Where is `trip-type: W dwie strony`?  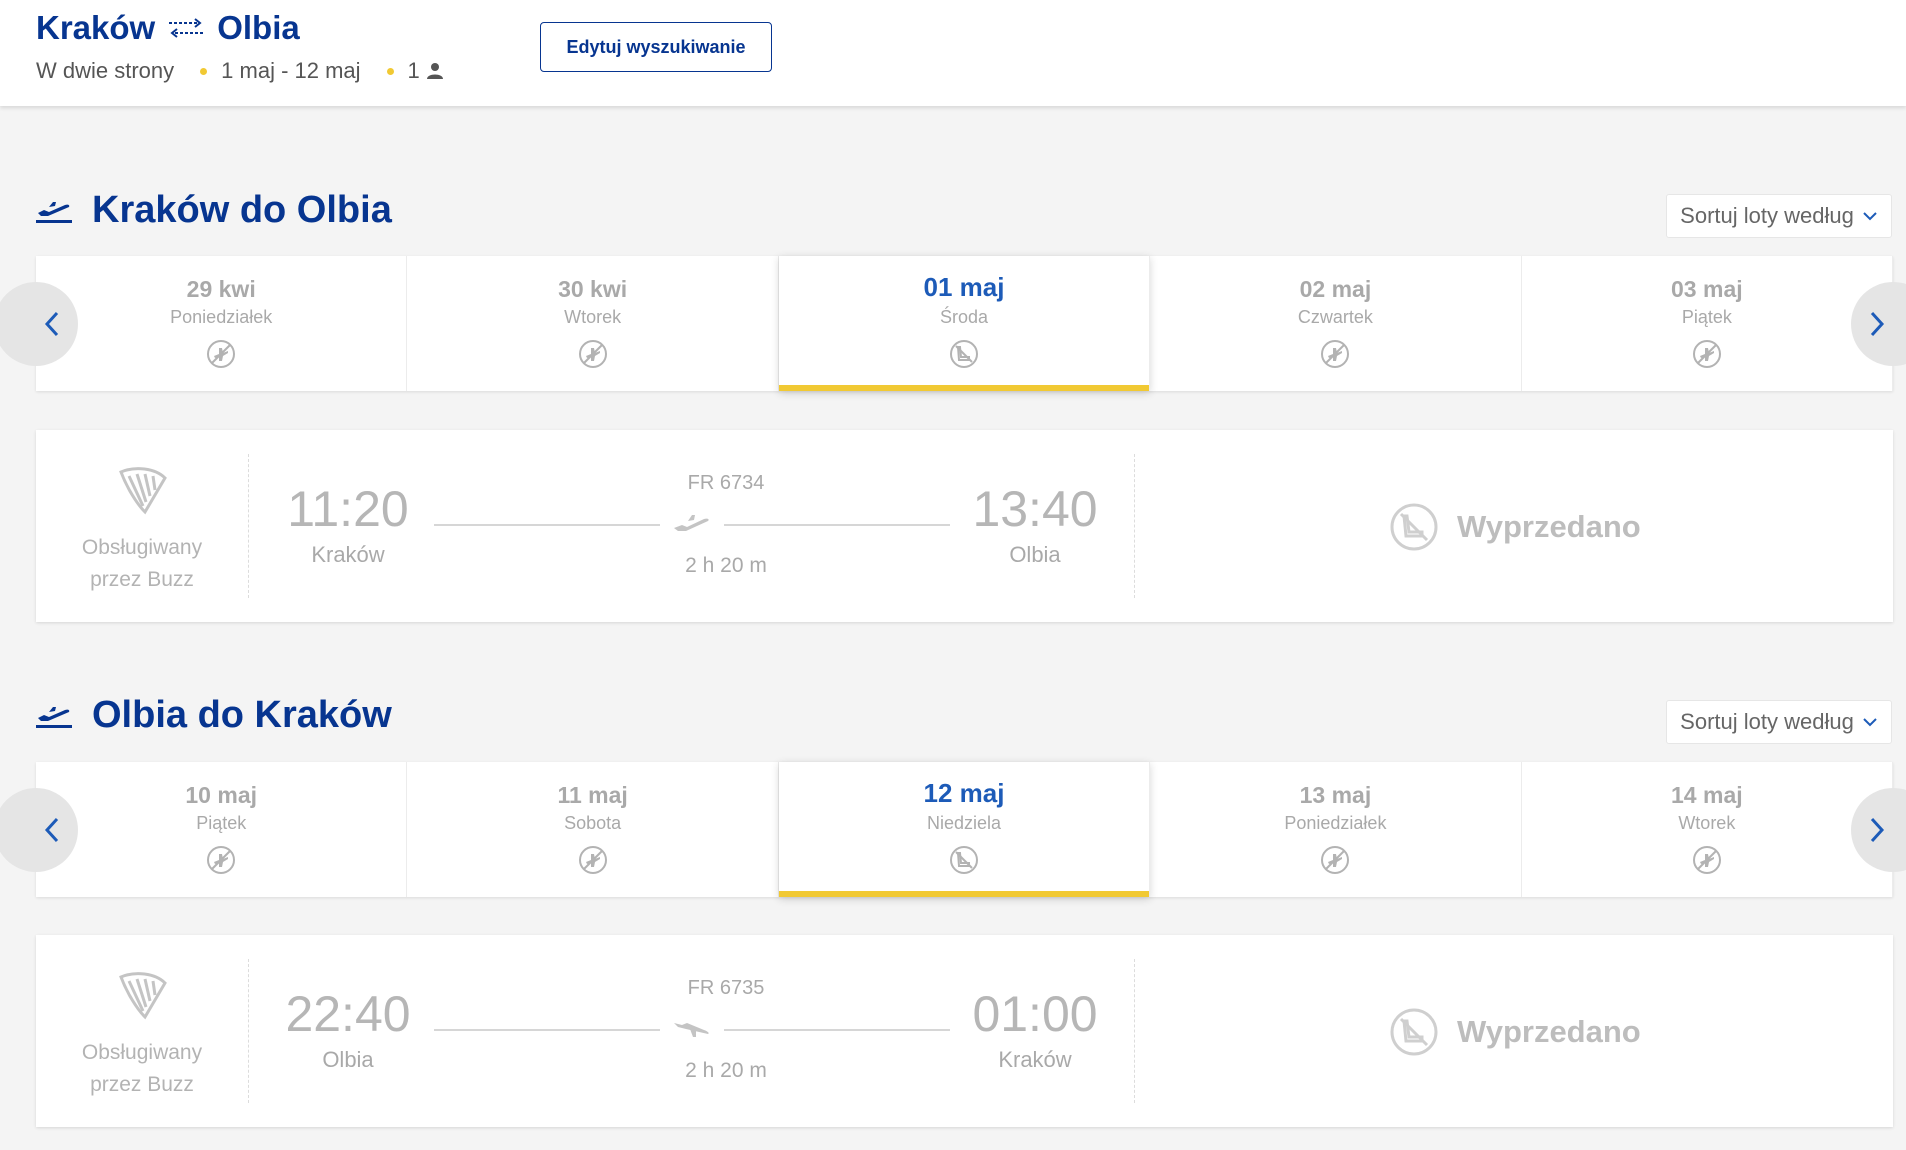 trip-type: W dwie strony is located at coordinates (105, 70).